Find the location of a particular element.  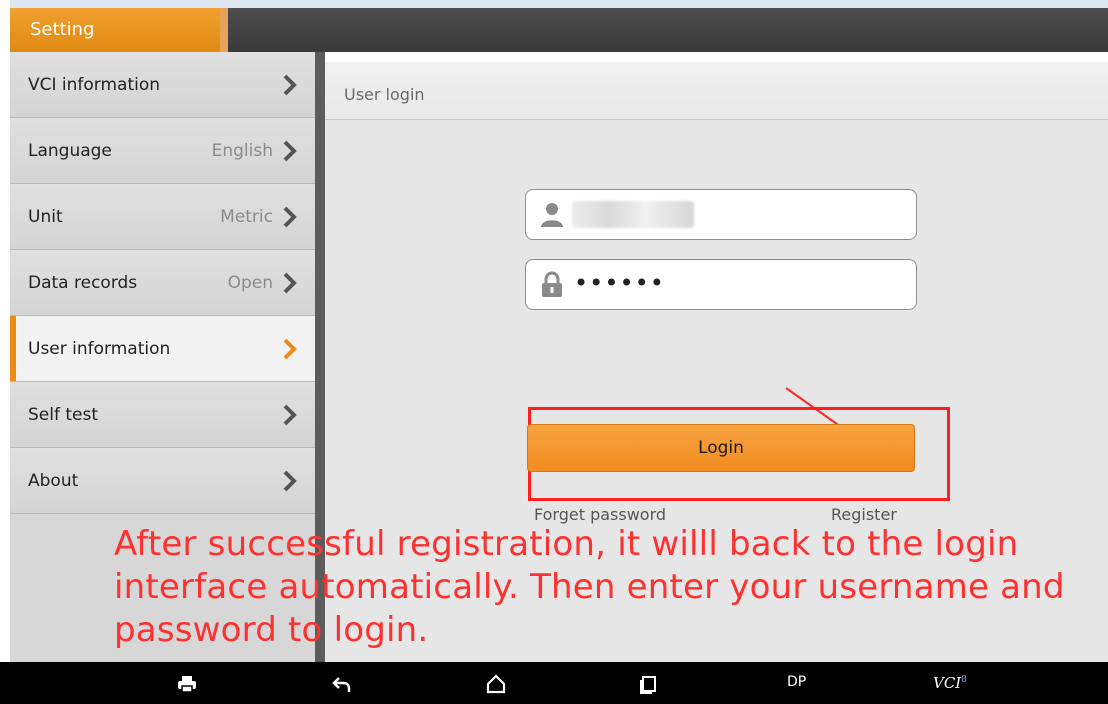

sidebar-item-label: Self test is located at coordinates (63, 414).